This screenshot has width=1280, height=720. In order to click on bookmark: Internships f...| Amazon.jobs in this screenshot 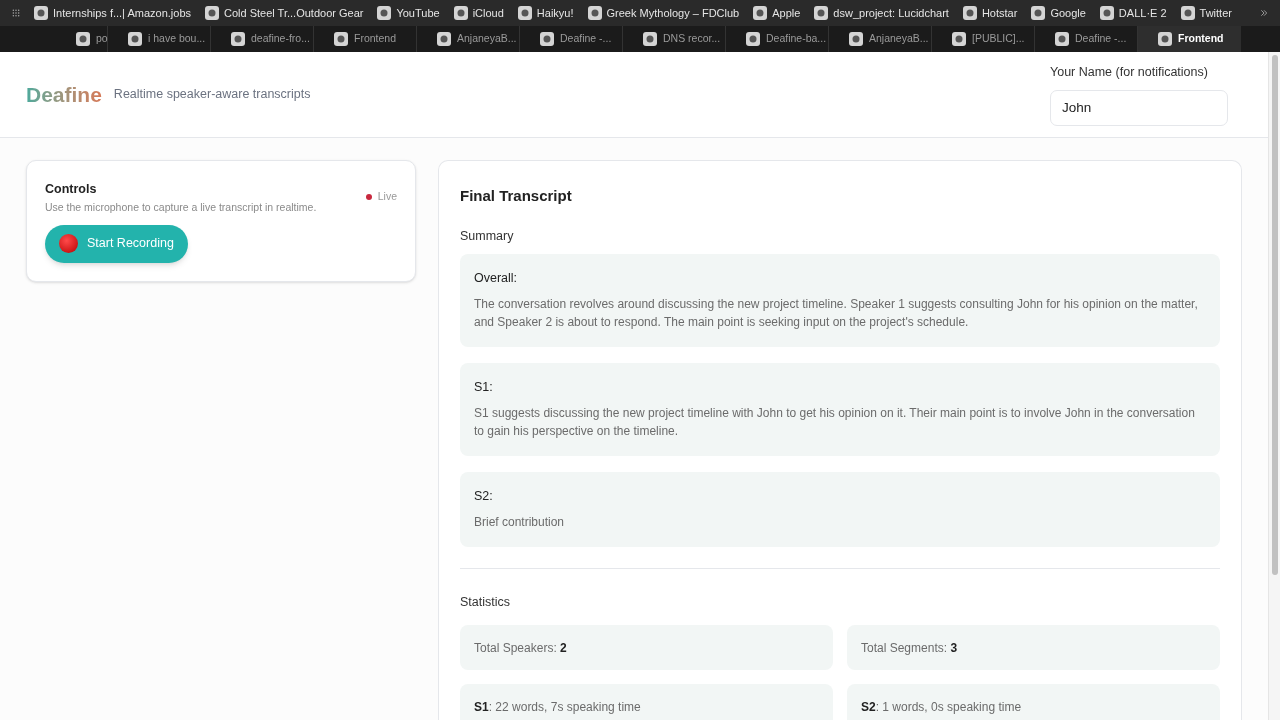, I will do `click(112, 13)`.